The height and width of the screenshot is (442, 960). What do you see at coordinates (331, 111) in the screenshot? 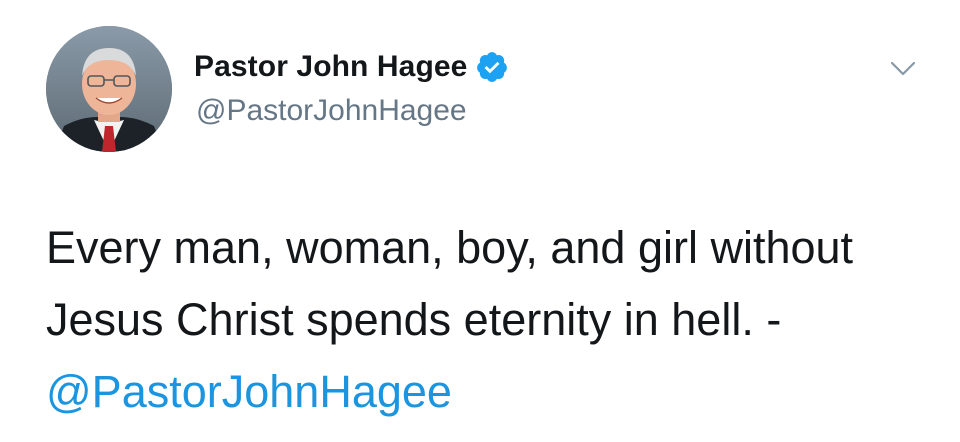
I see `author-handle: @PastorJohnHagee` at bounding box center [331, 111].